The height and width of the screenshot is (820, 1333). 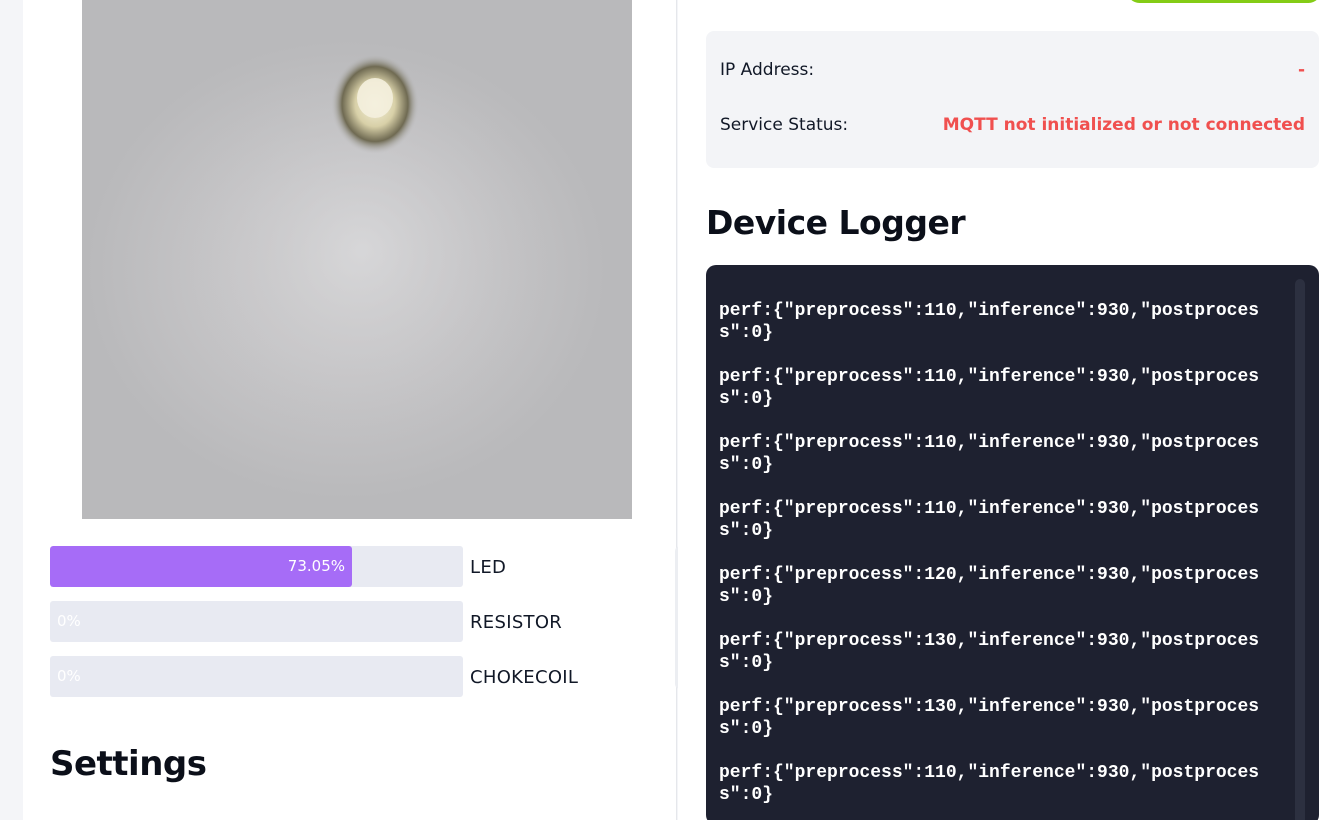 What do you see at coordinates (488, 567) in the screenshot?
I see `prediction-label: LED` at bounding box center [488, 567].